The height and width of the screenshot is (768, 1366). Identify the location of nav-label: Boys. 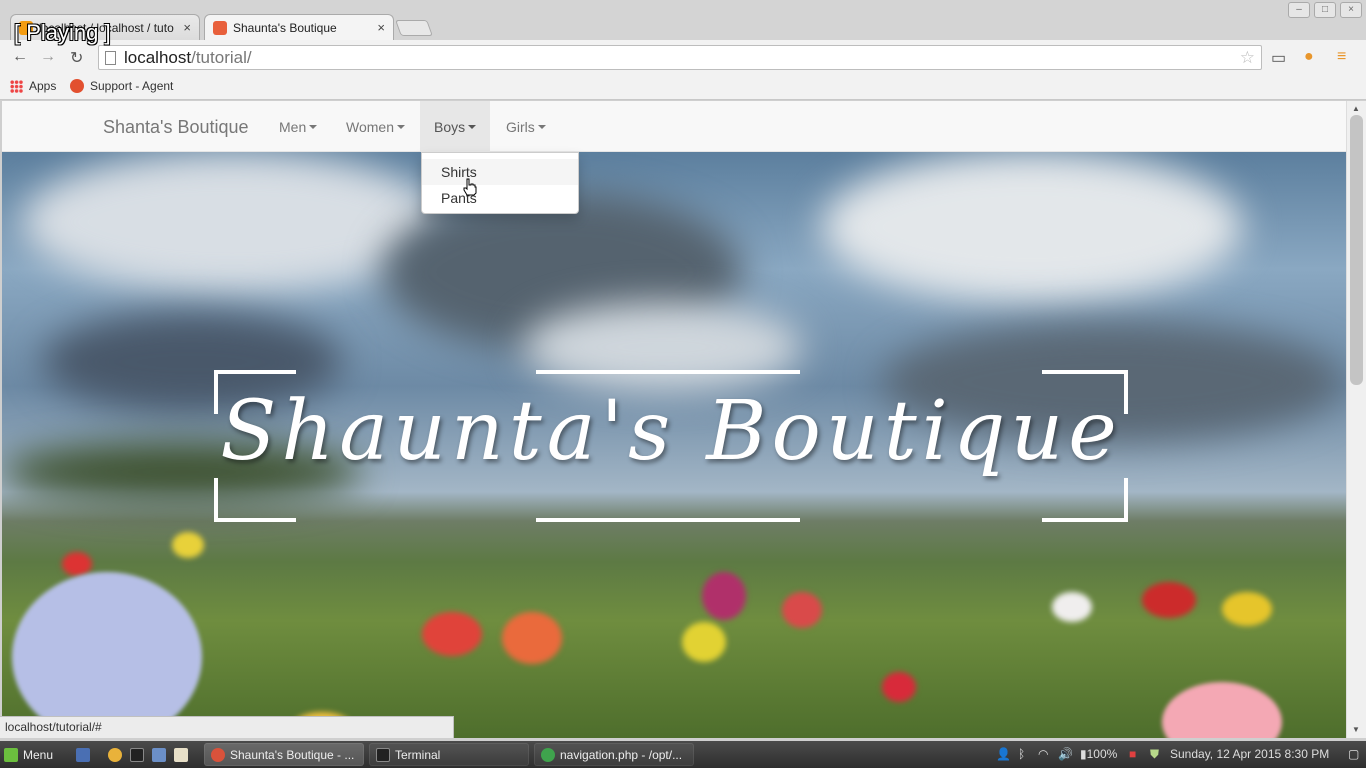
(450, 126).